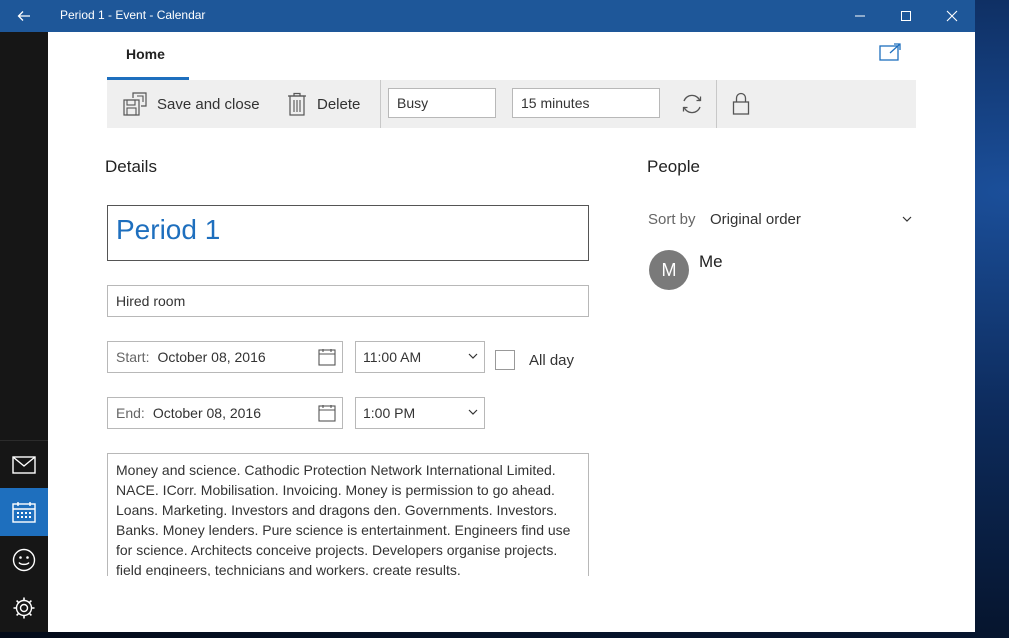 The width and height of the screenshot is (1009, 638). What do you see at coordinates (130, 413) in the screenshot?
I see `end-label: End:` at bounding box center [130, 413].